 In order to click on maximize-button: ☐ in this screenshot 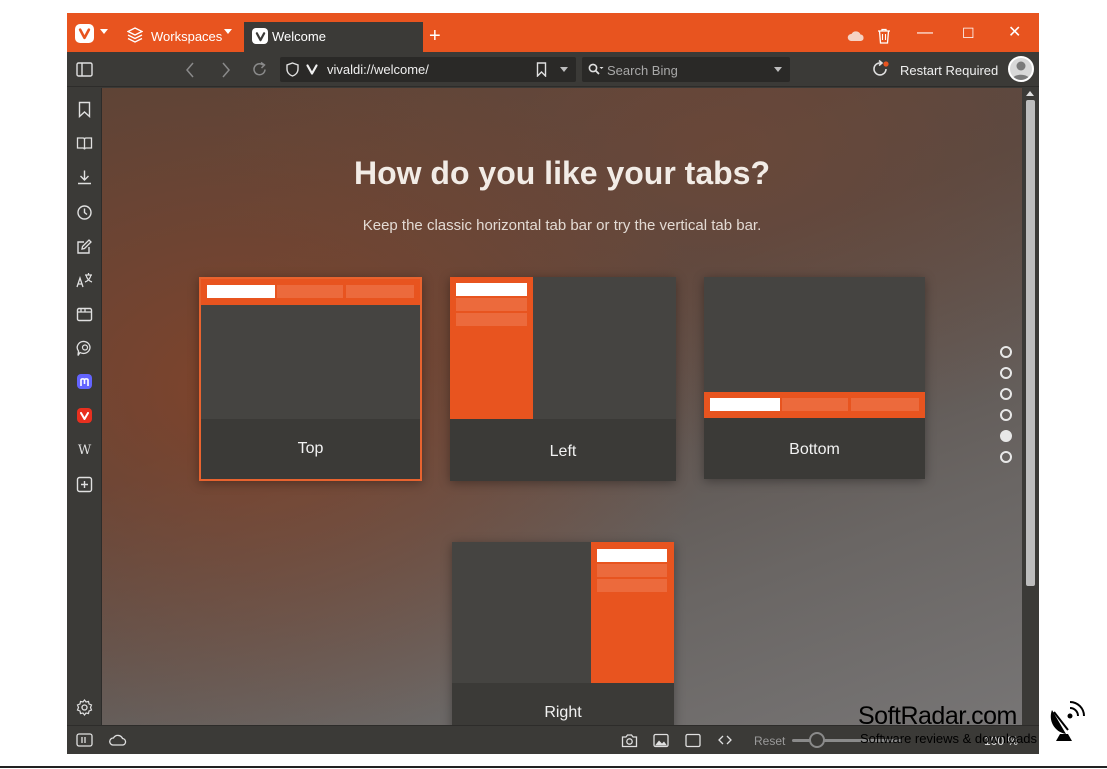, I will do `click(968, 33)`.